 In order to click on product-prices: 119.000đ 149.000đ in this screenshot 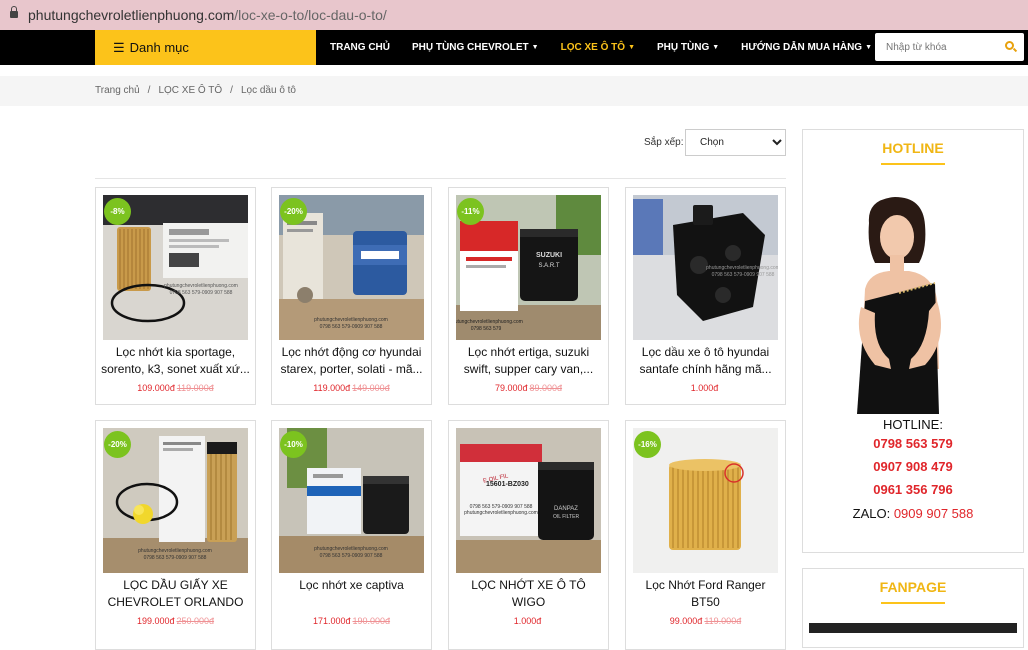, I will do `click(351, 388)`.